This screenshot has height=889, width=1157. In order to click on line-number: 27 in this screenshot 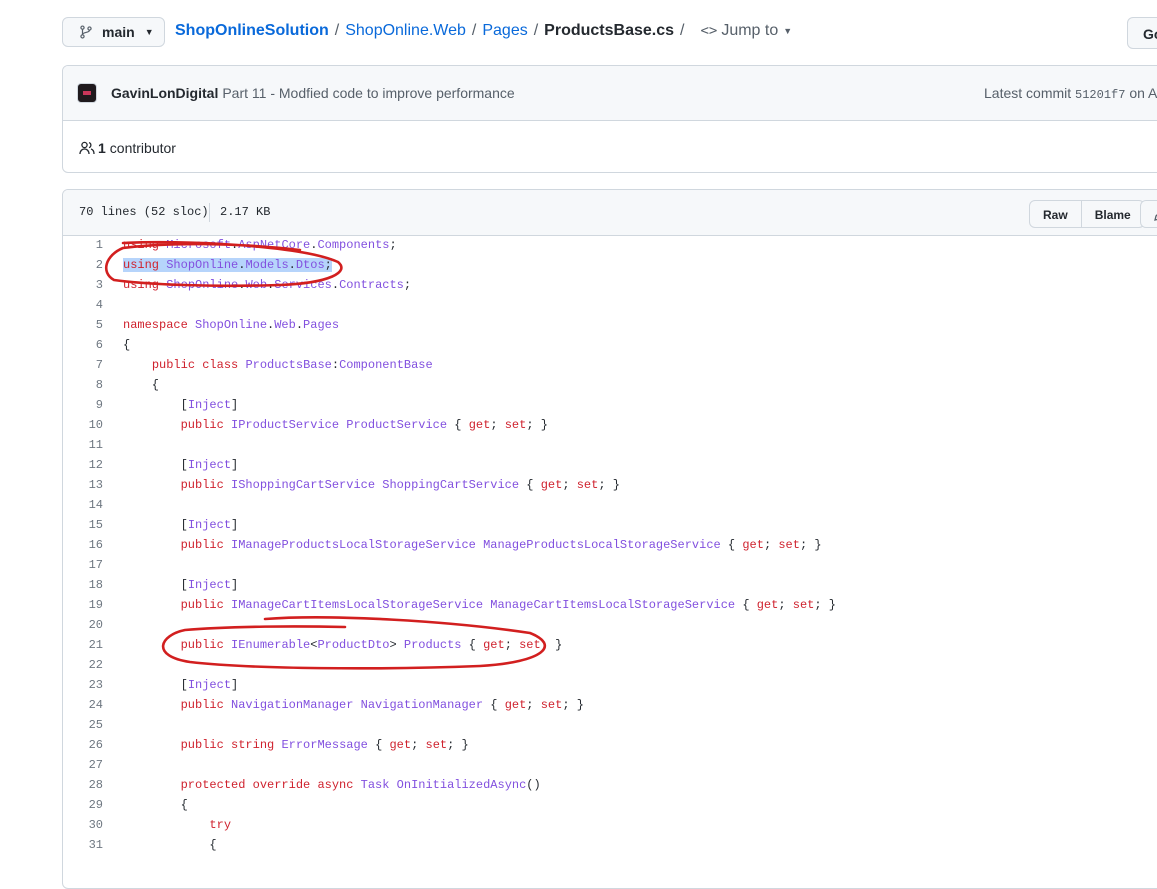, I will do `click(83, 765)`.